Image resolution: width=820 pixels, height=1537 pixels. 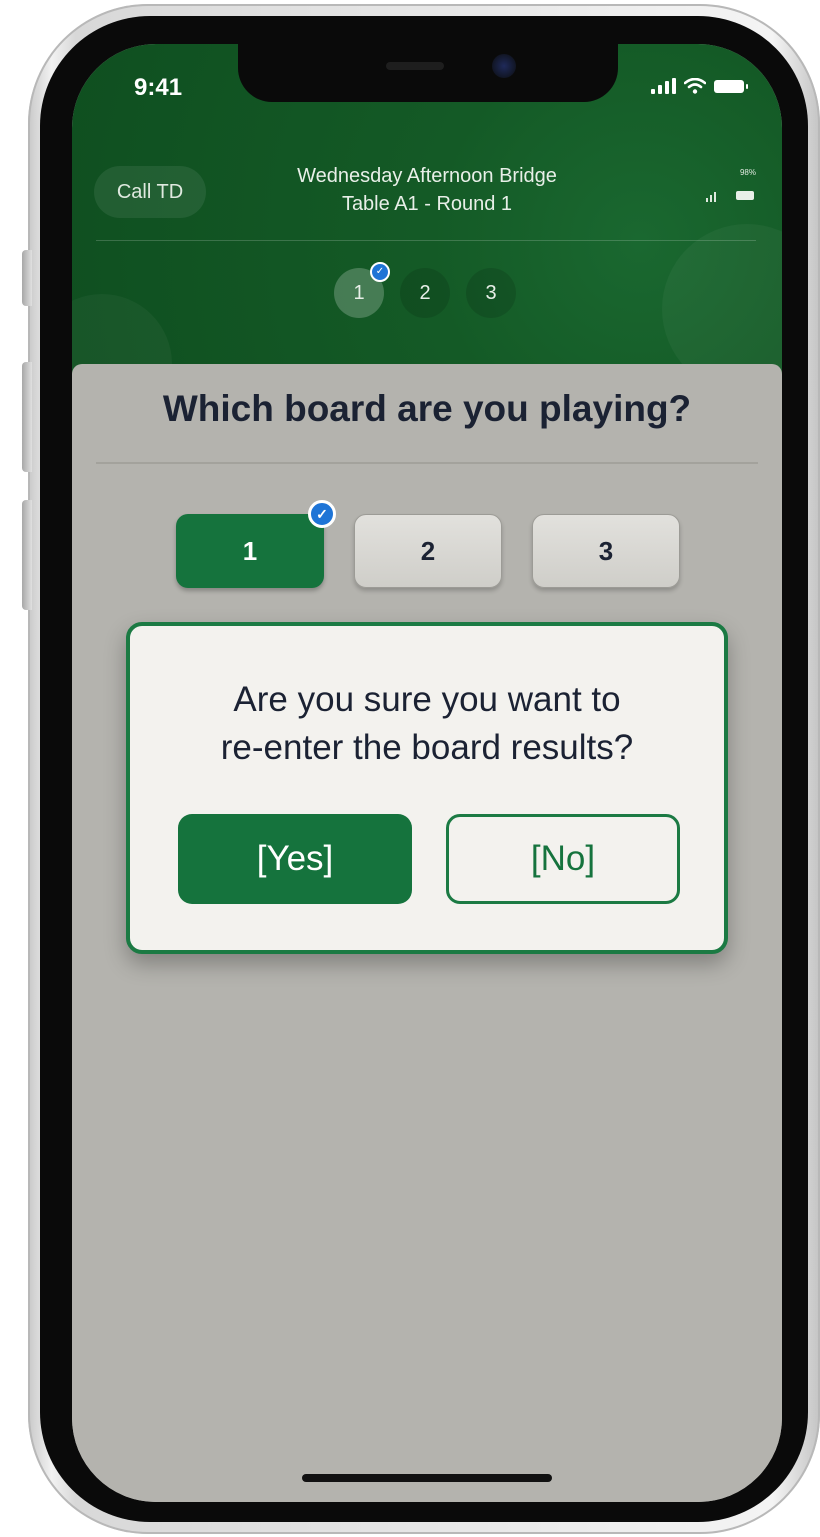 I want to click on dialog-message-line-2: re-enter the board results?, so click(x=427, y=747).